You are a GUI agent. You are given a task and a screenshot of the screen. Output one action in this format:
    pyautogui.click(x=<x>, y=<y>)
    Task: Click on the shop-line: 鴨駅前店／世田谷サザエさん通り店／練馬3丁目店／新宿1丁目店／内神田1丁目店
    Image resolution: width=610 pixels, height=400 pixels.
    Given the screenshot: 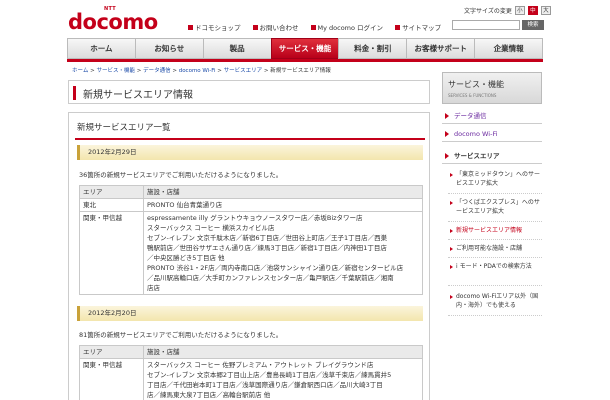 What is the action you would take?
    pyautogui.click(x=267, y=248)
    